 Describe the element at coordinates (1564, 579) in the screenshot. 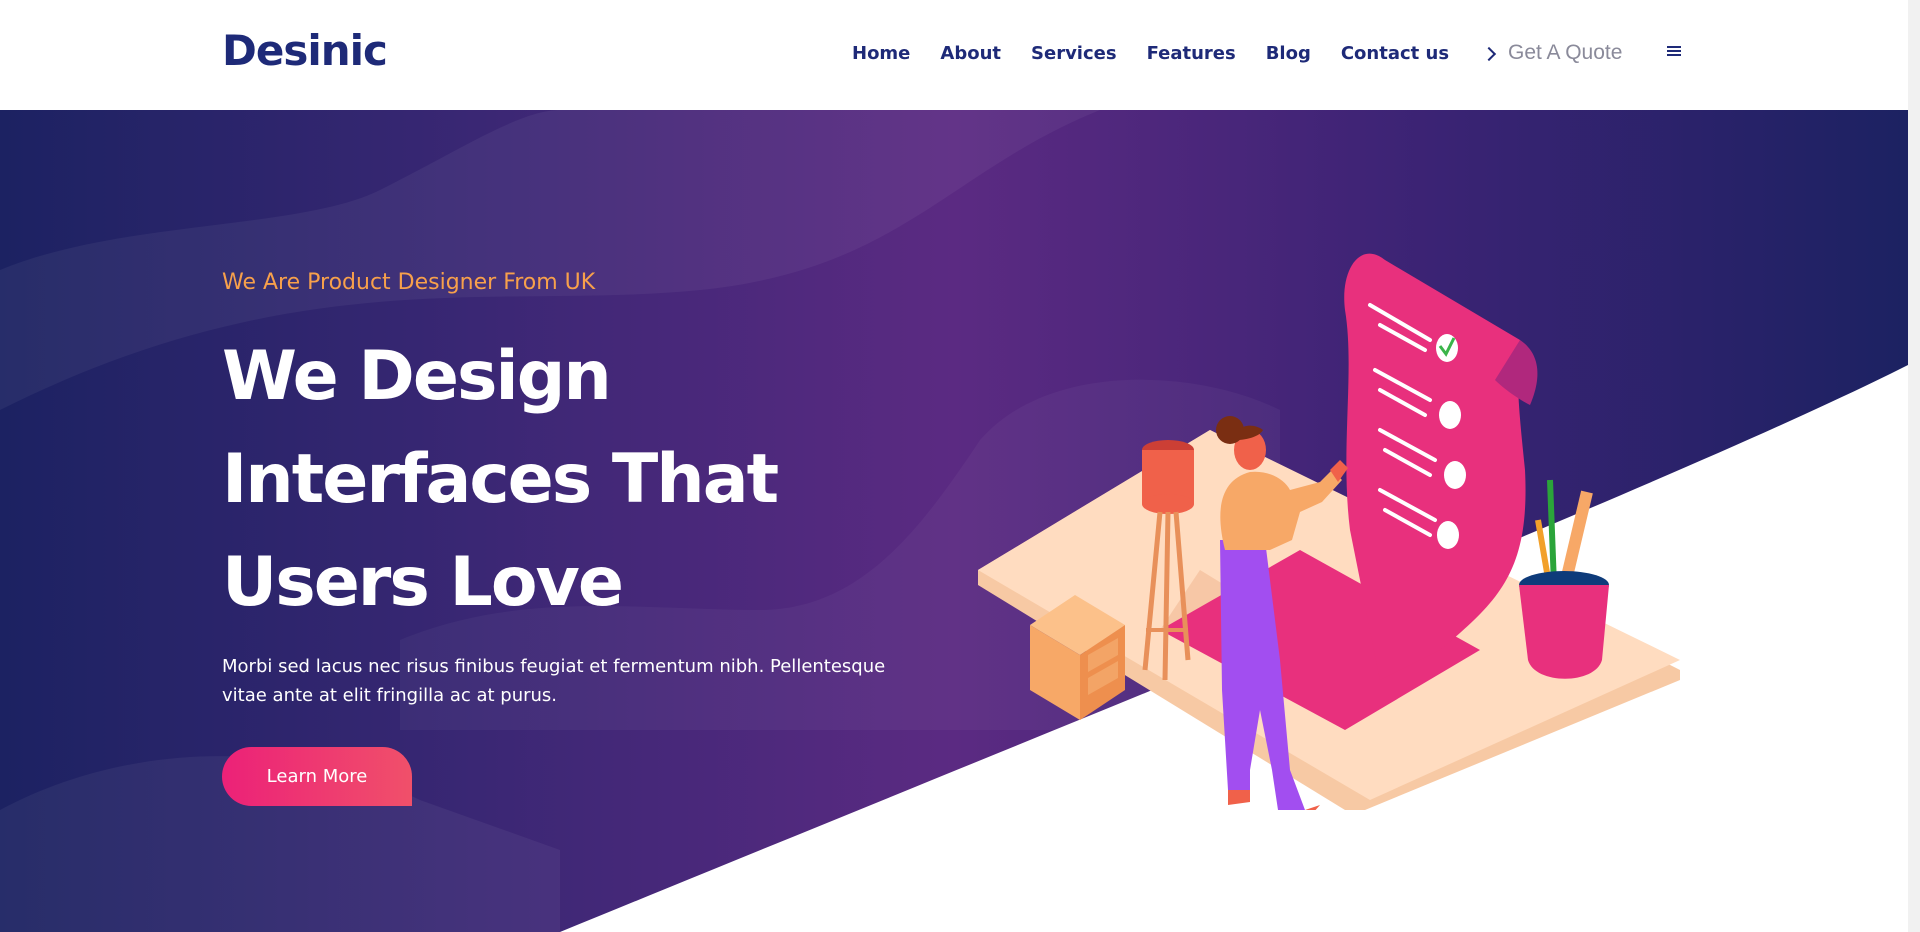

I see `pencil-cup` at that location.